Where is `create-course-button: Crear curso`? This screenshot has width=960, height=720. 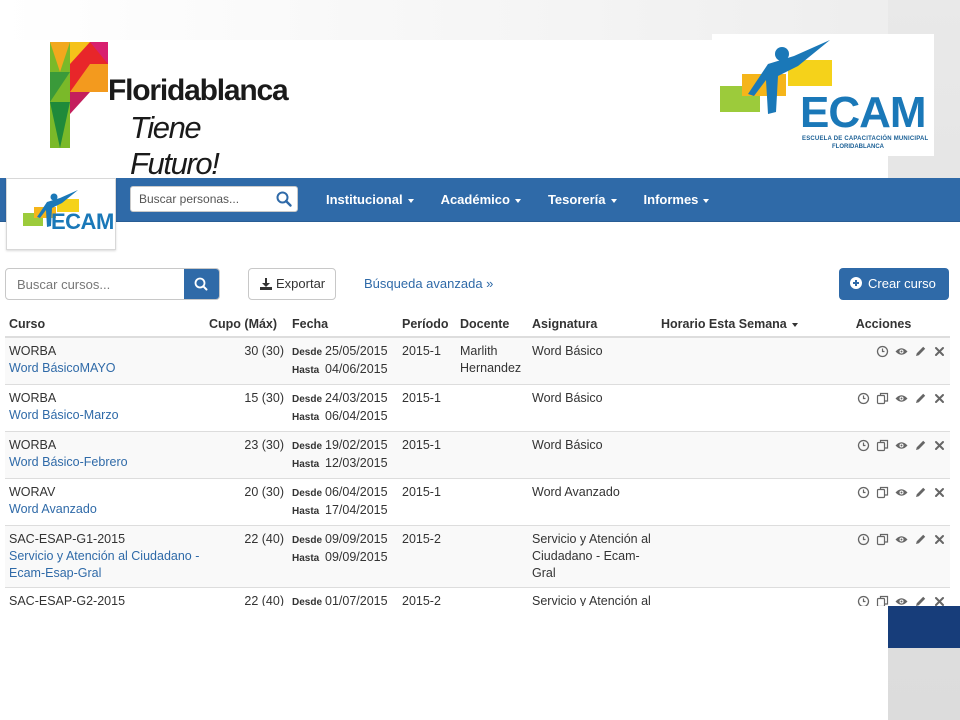 create-course-button: Crear curso is located at coordinates (894, 284).